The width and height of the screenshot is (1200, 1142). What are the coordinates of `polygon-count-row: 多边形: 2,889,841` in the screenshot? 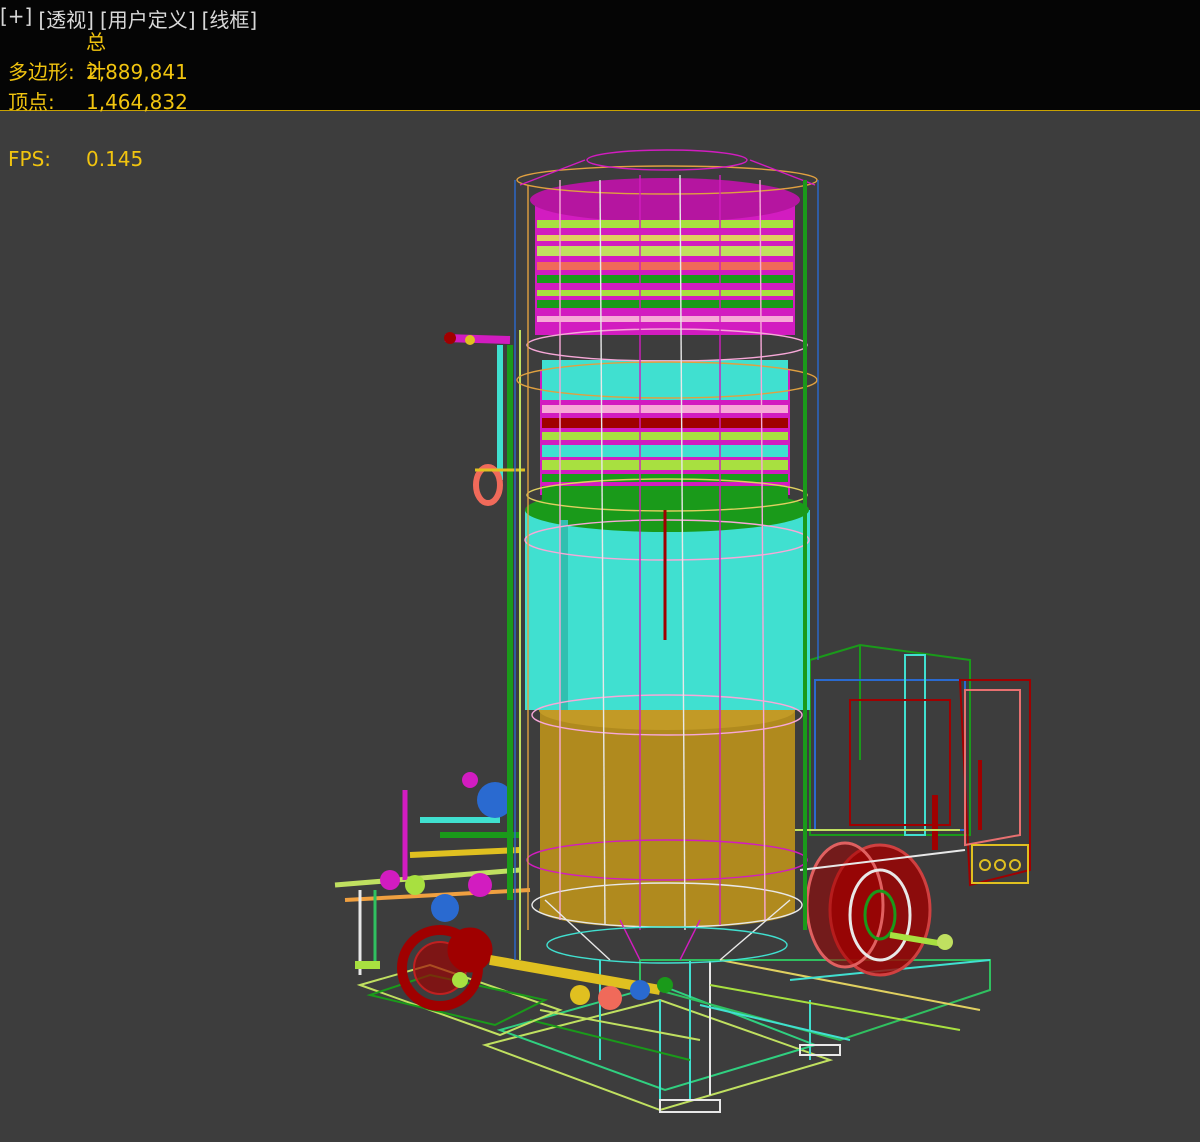 It's located at (98, 70).